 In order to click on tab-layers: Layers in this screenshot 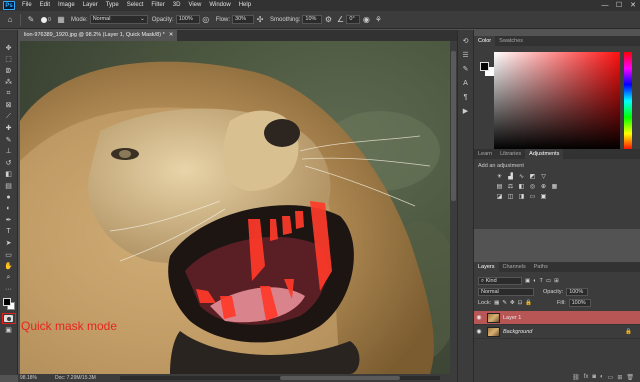, I will do `click(486, 267)`.